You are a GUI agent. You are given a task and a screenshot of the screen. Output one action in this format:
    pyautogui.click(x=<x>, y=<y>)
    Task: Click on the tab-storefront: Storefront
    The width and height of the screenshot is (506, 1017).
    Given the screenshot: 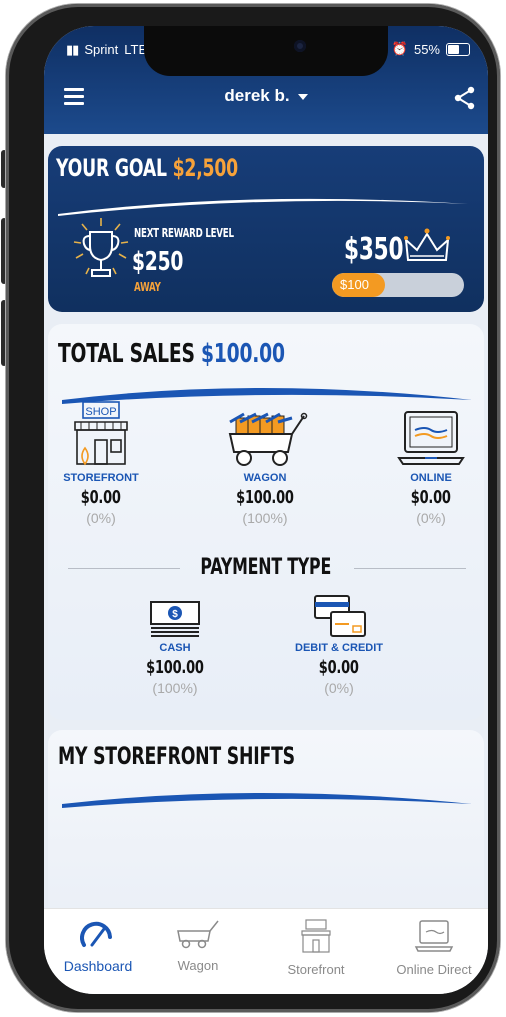 What is the action you would take?
    pyautogui.click(x=316, y=948)
    